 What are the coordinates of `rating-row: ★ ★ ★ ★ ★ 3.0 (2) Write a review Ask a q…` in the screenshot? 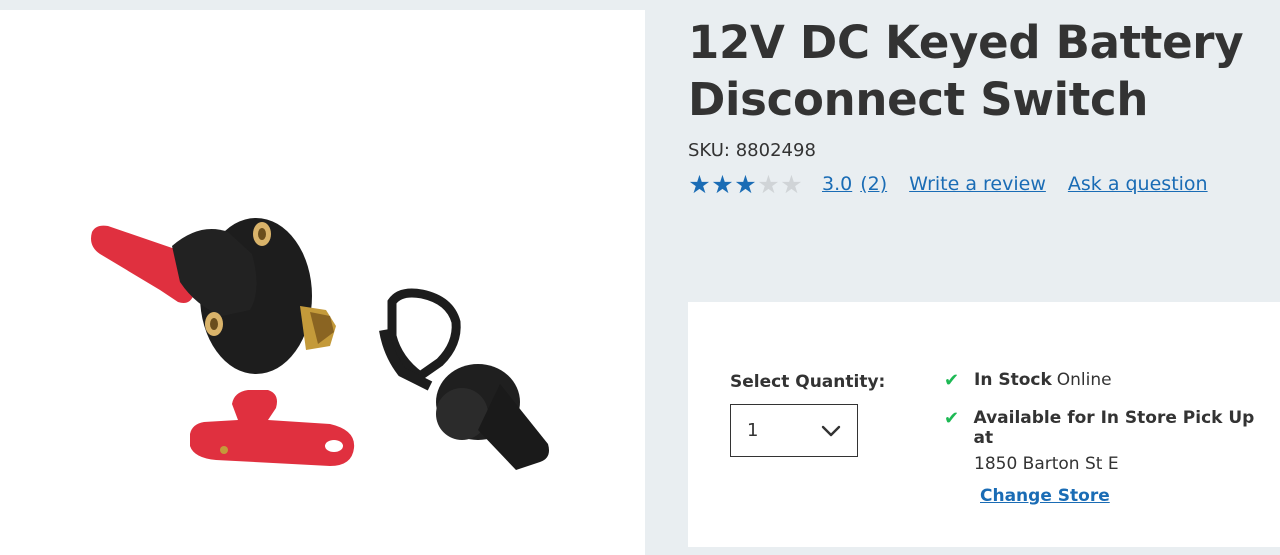 It's located at (984, 184).